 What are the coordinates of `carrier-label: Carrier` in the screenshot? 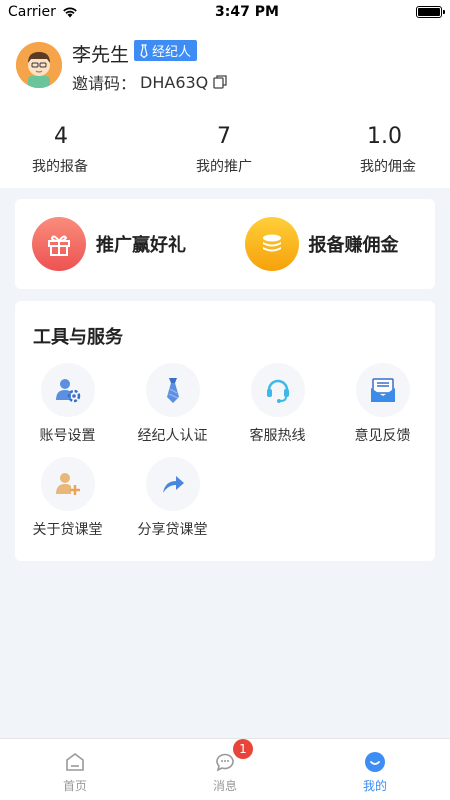 It's located at (32, 12).